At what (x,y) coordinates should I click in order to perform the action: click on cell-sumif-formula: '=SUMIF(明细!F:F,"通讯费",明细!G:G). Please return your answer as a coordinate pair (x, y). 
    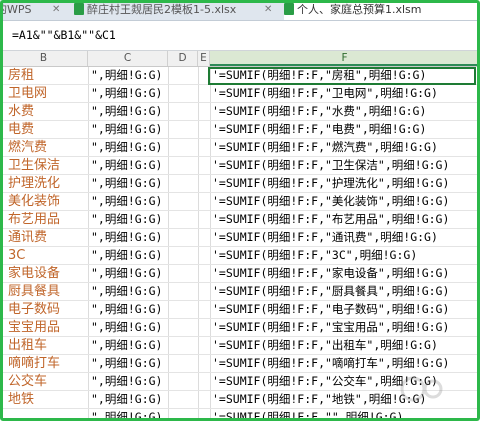
    Looking at the image, I should click on (344, 237).